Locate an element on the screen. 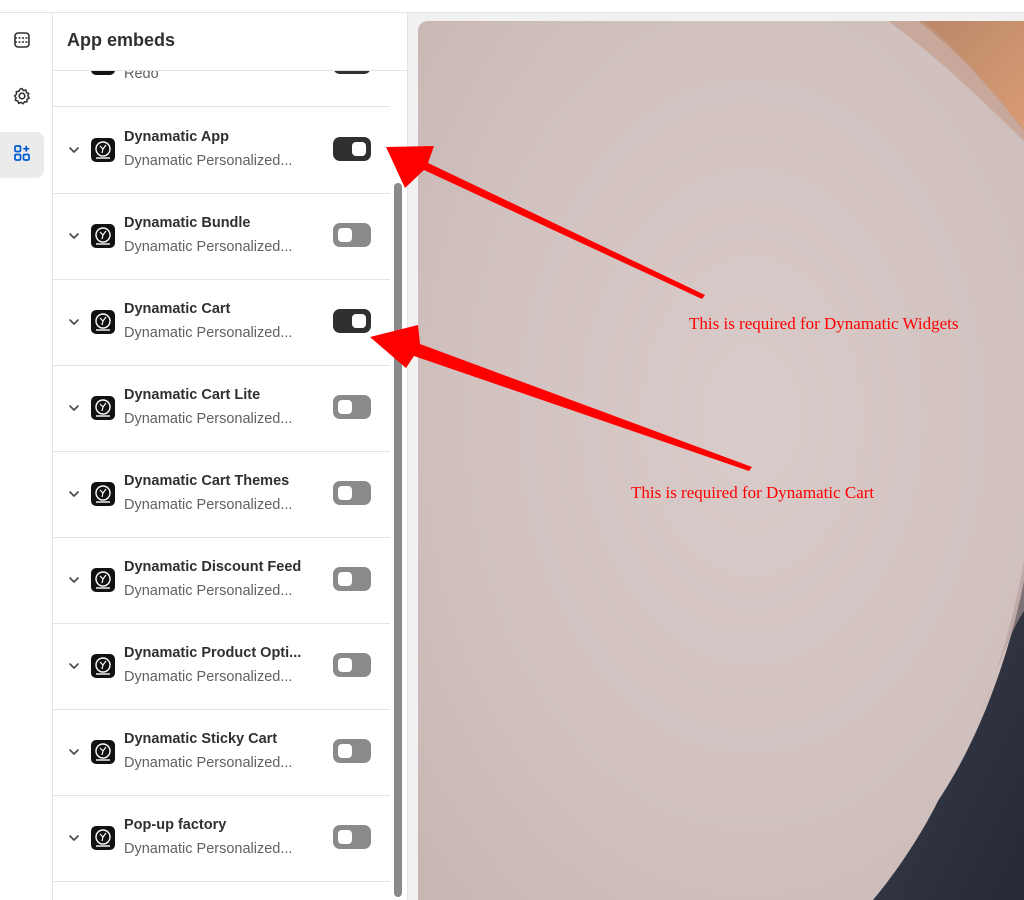  annotation-arrows is located at coordinates (561, 308).